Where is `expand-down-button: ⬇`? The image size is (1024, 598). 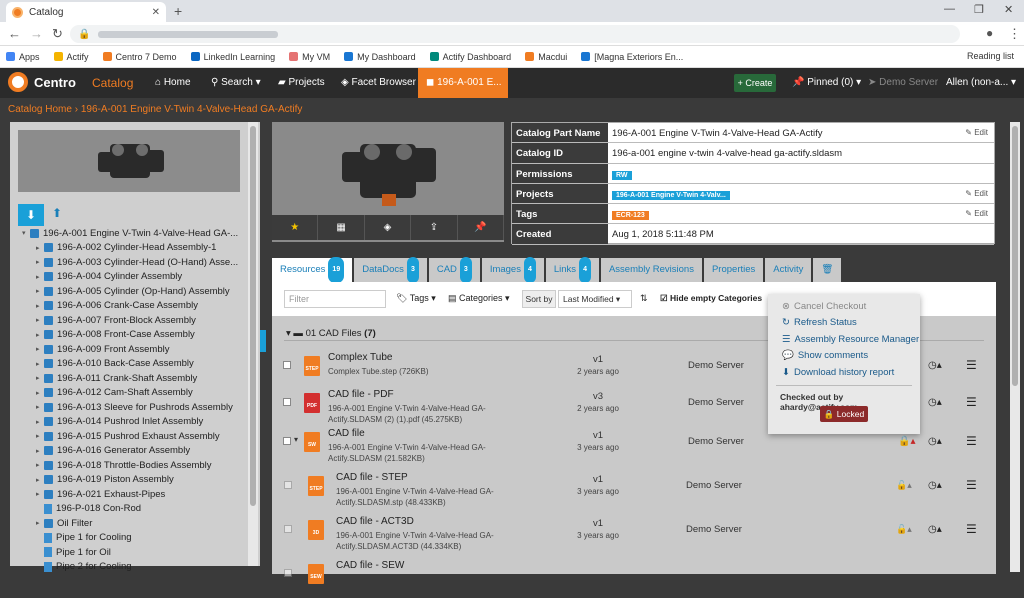
expand-down-button: ⬇ is located at coordinates (31, 215).